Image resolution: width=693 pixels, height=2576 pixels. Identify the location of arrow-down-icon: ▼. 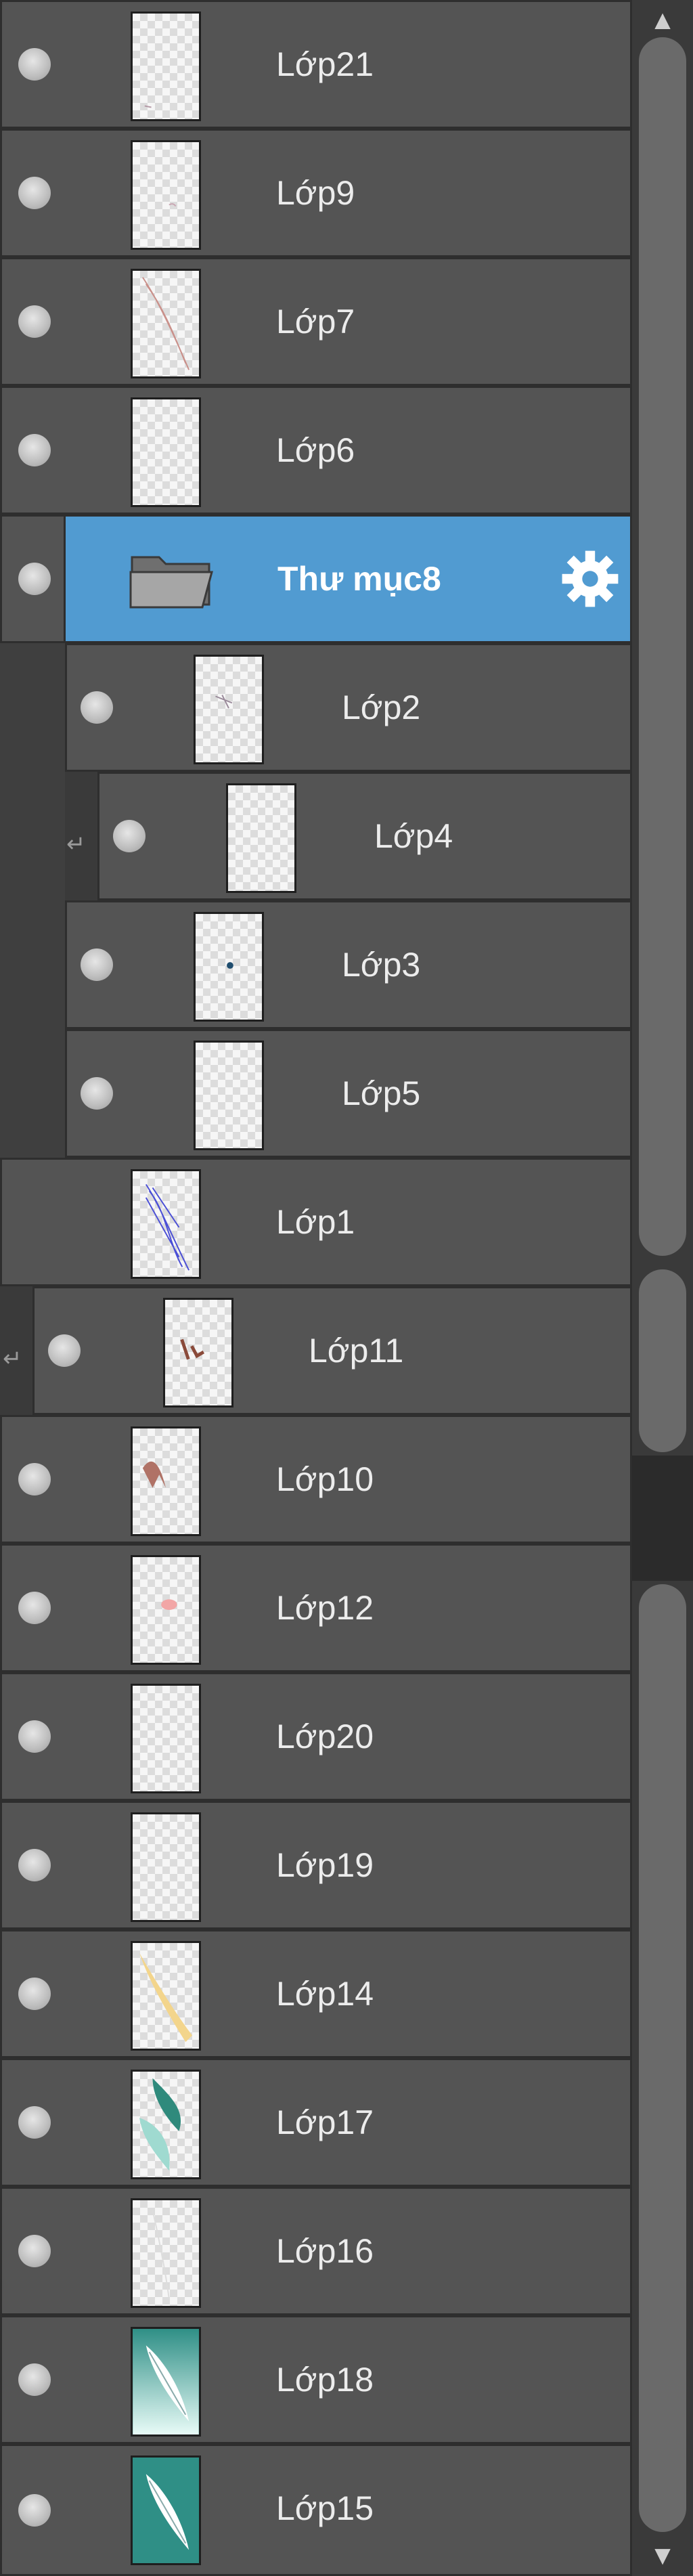
(662, 2555).